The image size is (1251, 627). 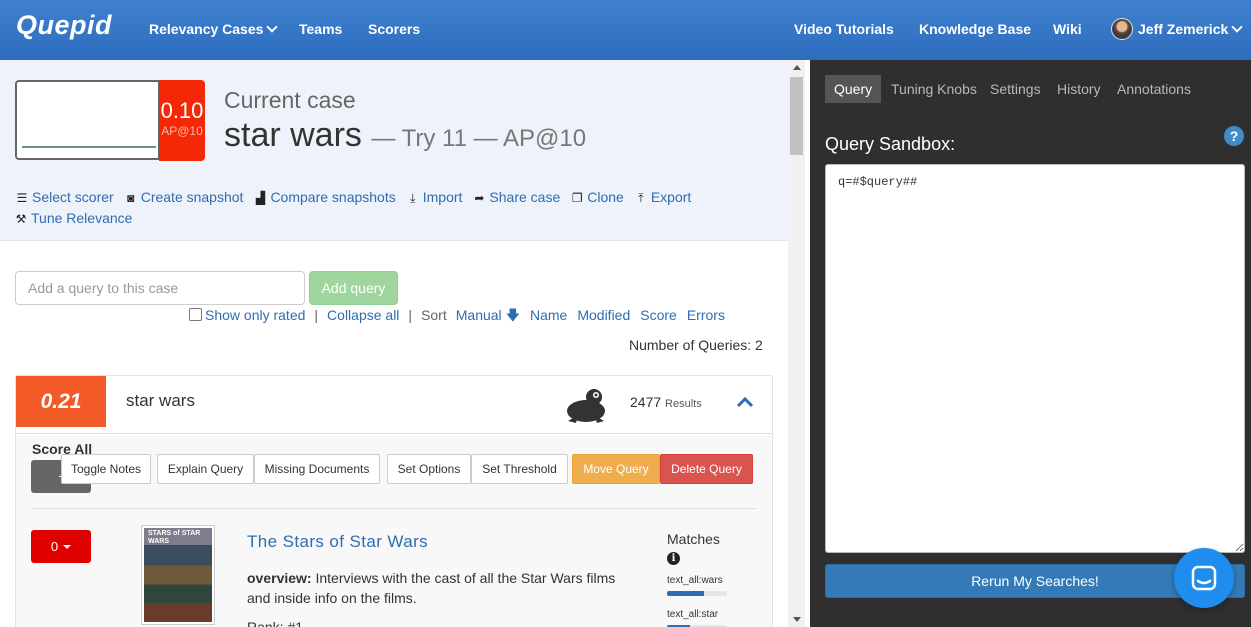 What do you see at coordinates (662, 197) in the screenshot?
I see `export-link: ⤒ Export` at bounding box center [662, 197].